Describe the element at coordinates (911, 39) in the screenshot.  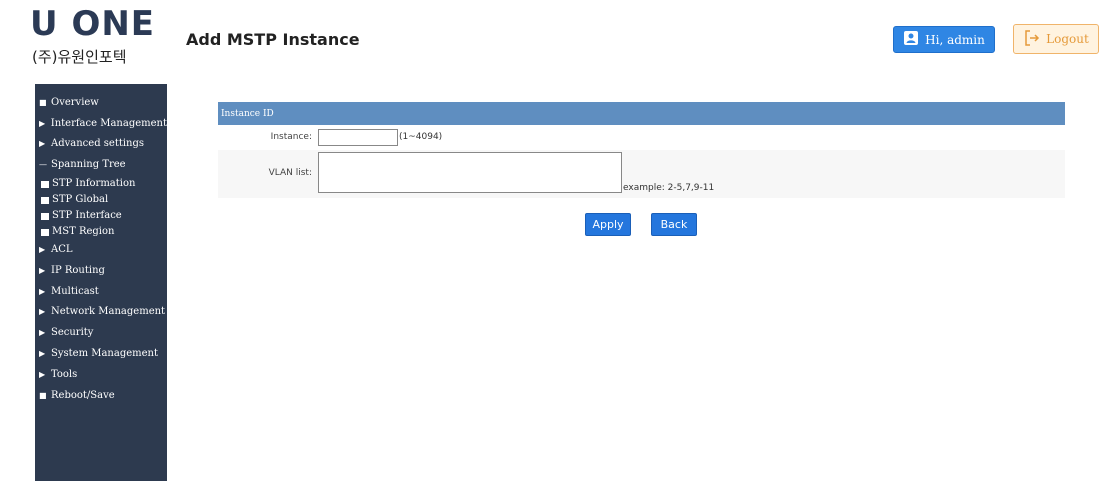
I see `user-card-icon` at that location.